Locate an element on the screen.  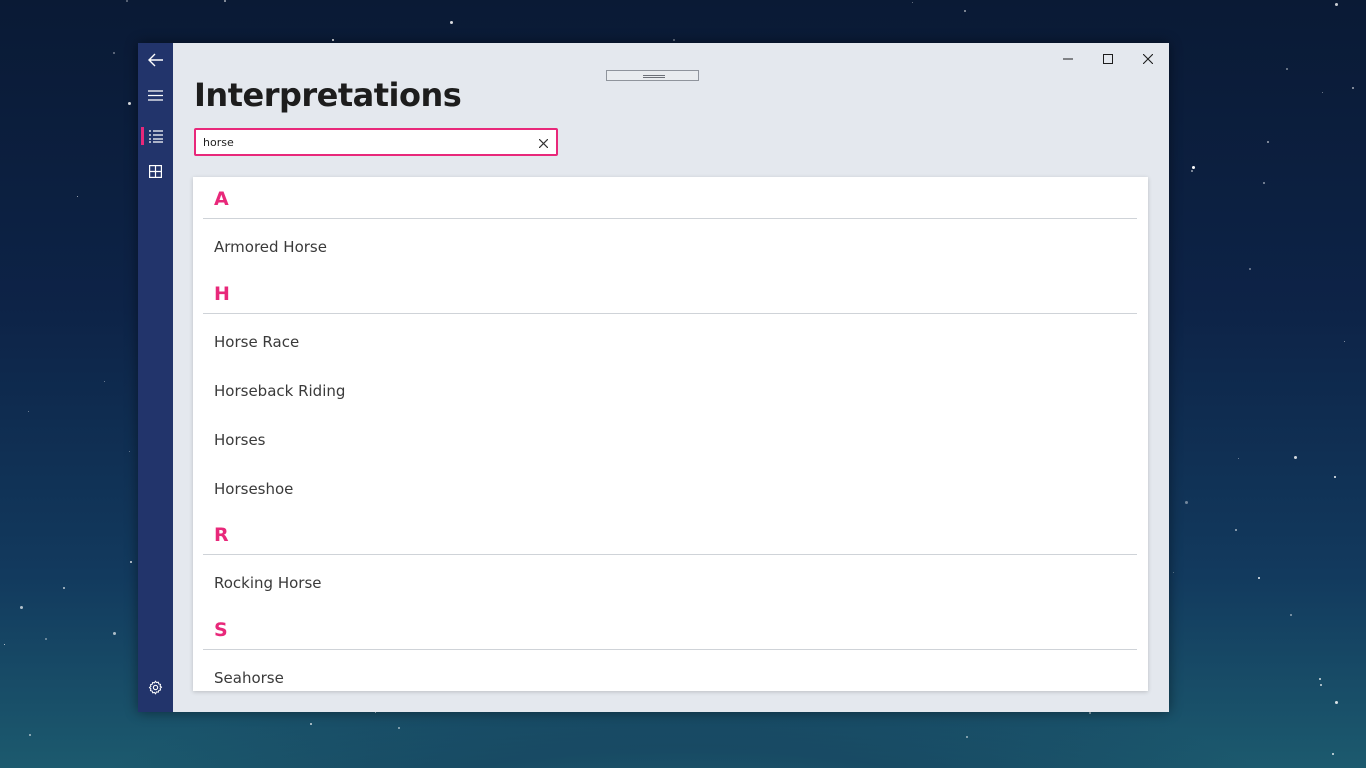
gear-icon is located at coordinates (155, 687).